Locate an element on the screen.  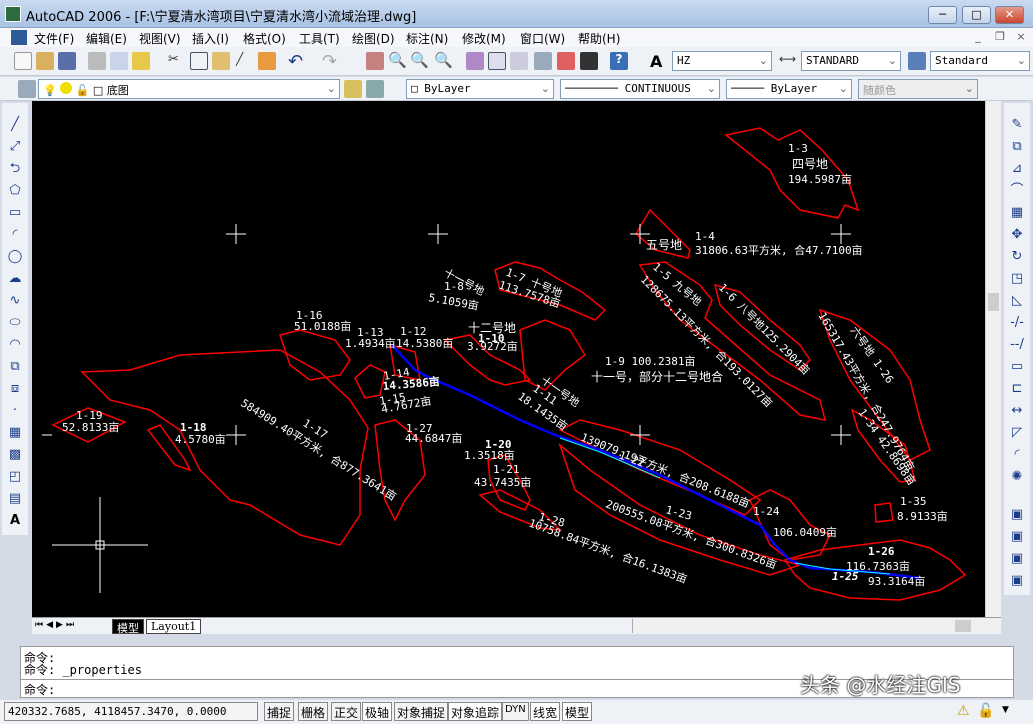
layer-color-swatch: □ is located at coordinates (98, 90).